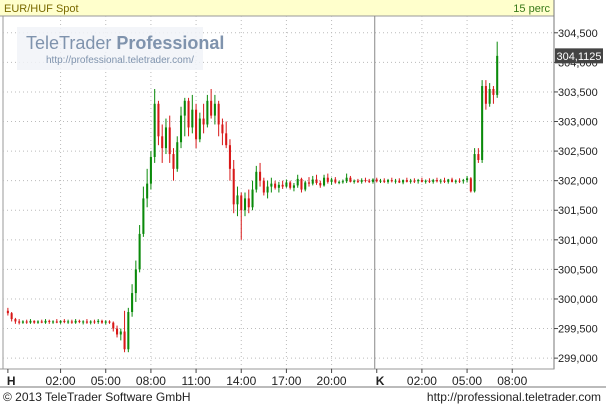 Image resolution: width=606 pixels, height=411 pixels. I want to click on last-price-marker: 304,1125, so click(579, 56).